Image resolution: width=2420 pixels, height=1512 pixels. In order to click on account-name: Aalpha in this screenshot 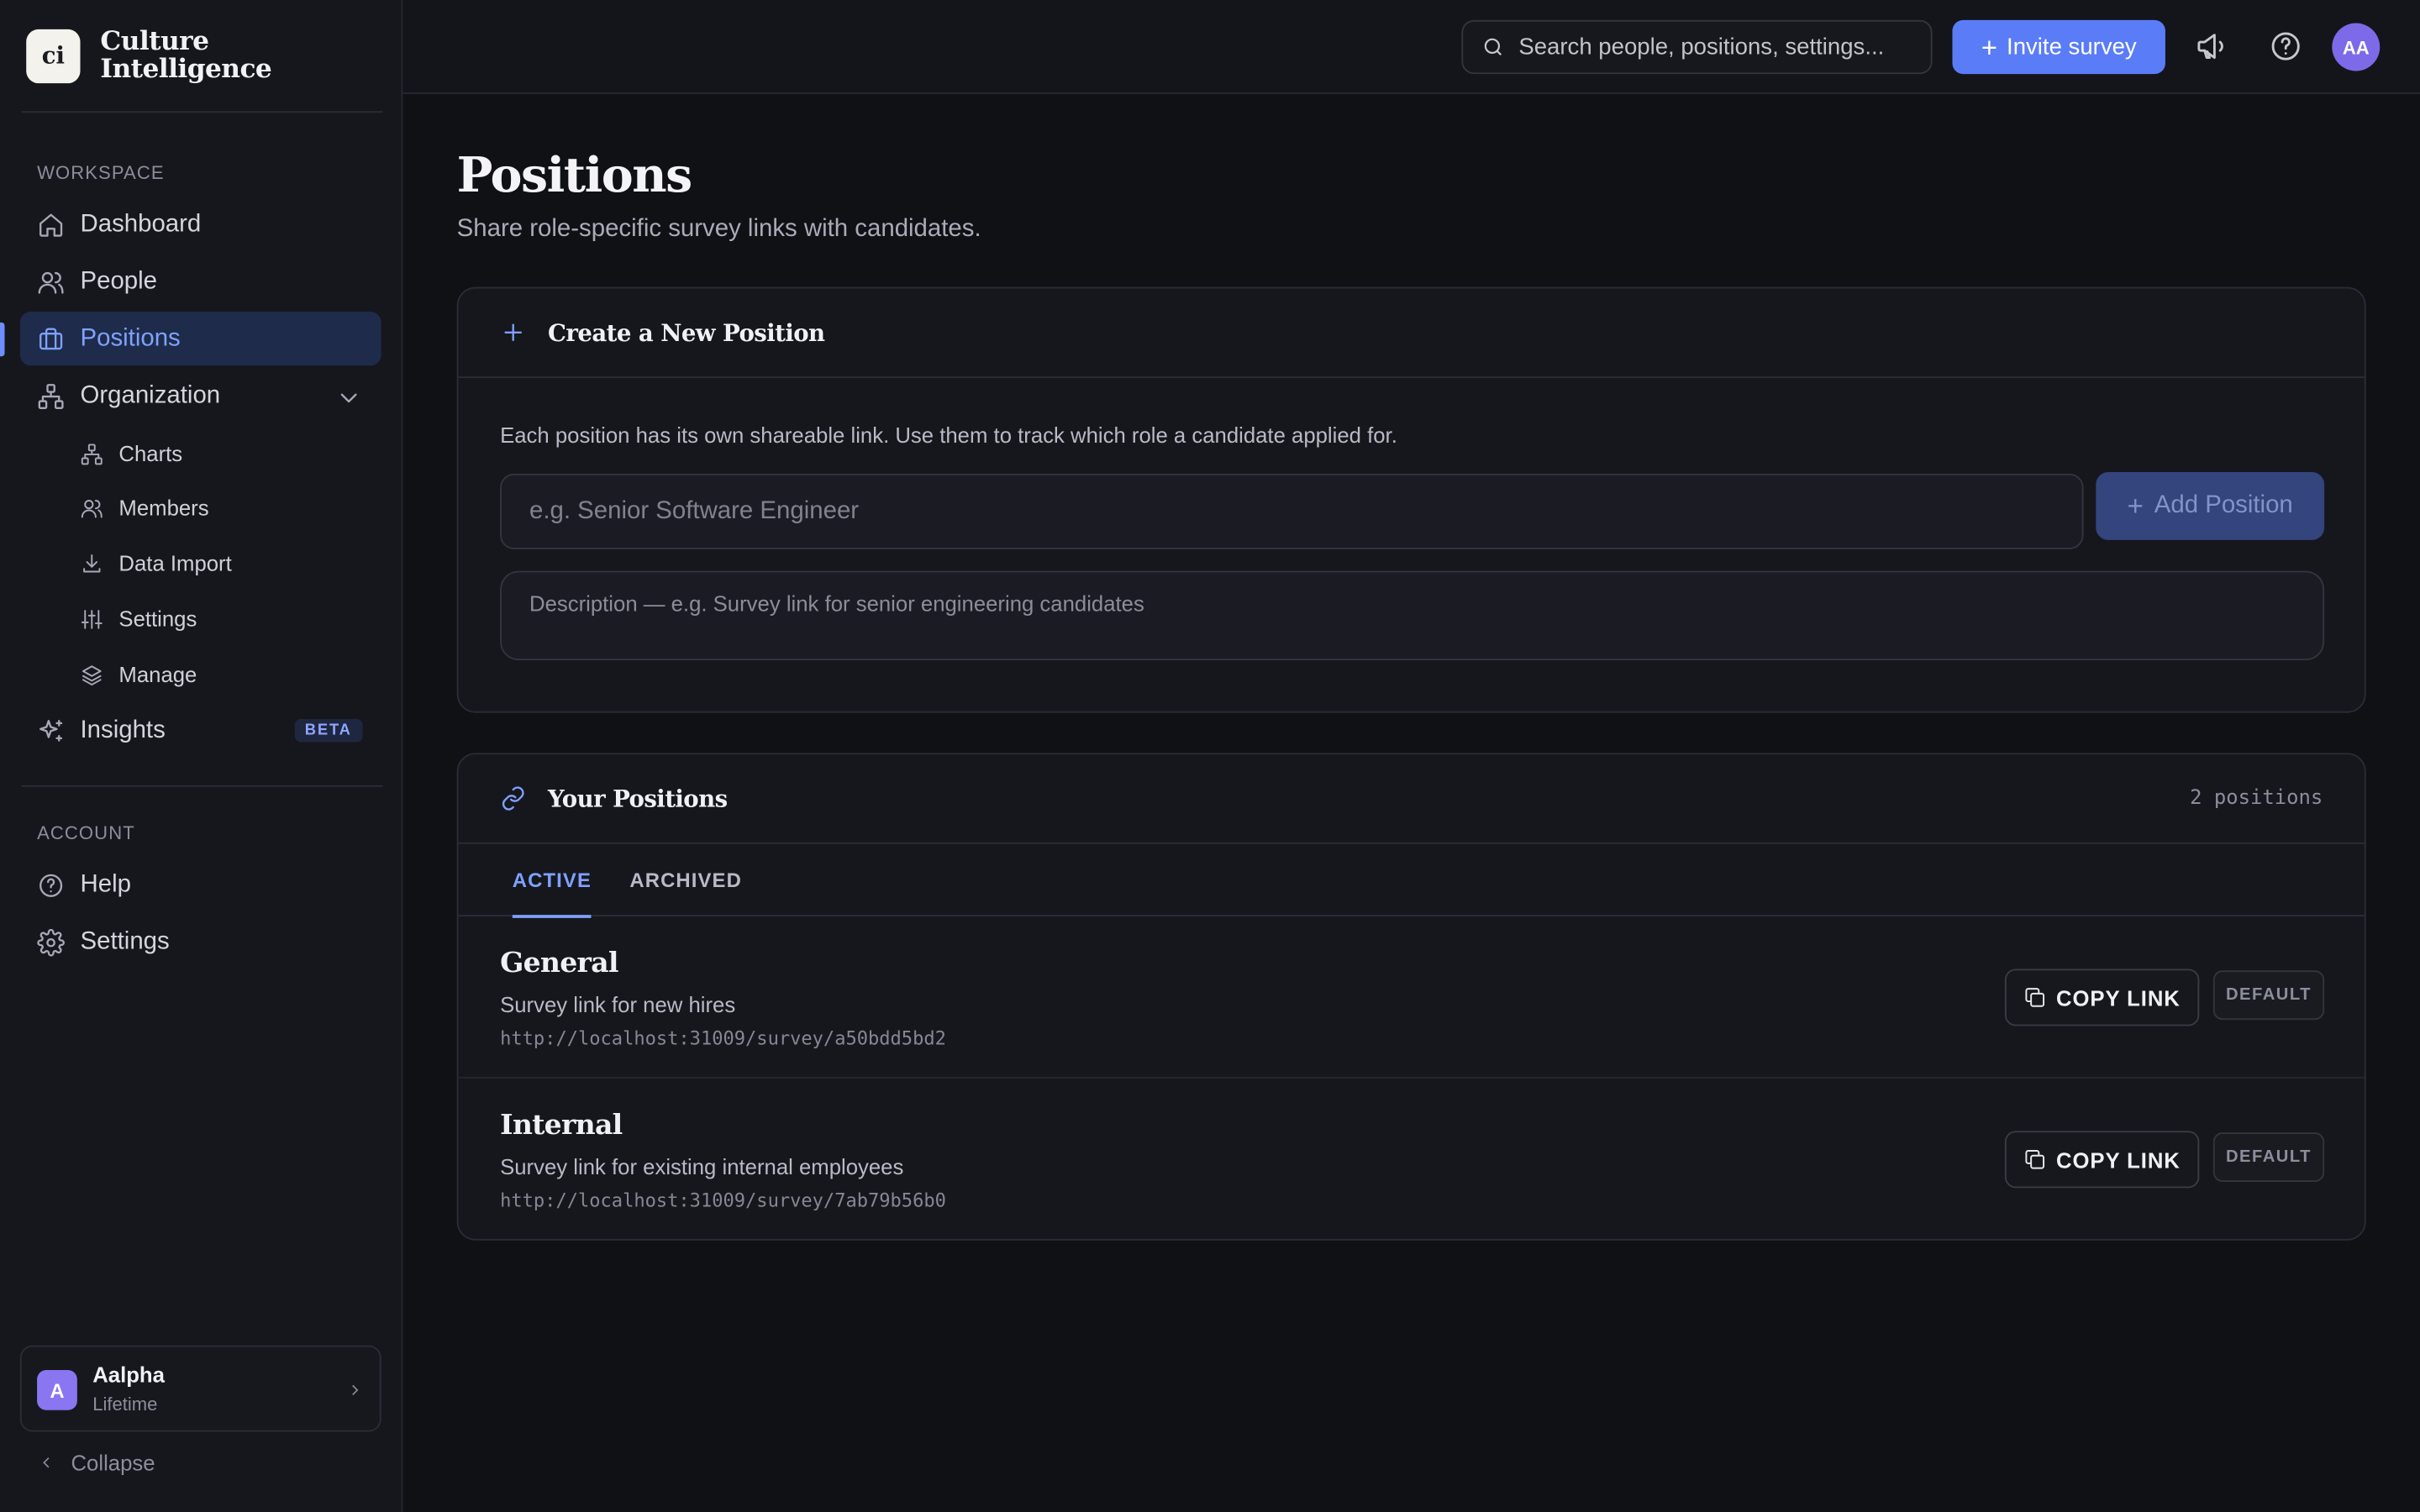, I will do `click(128, 1375)`.